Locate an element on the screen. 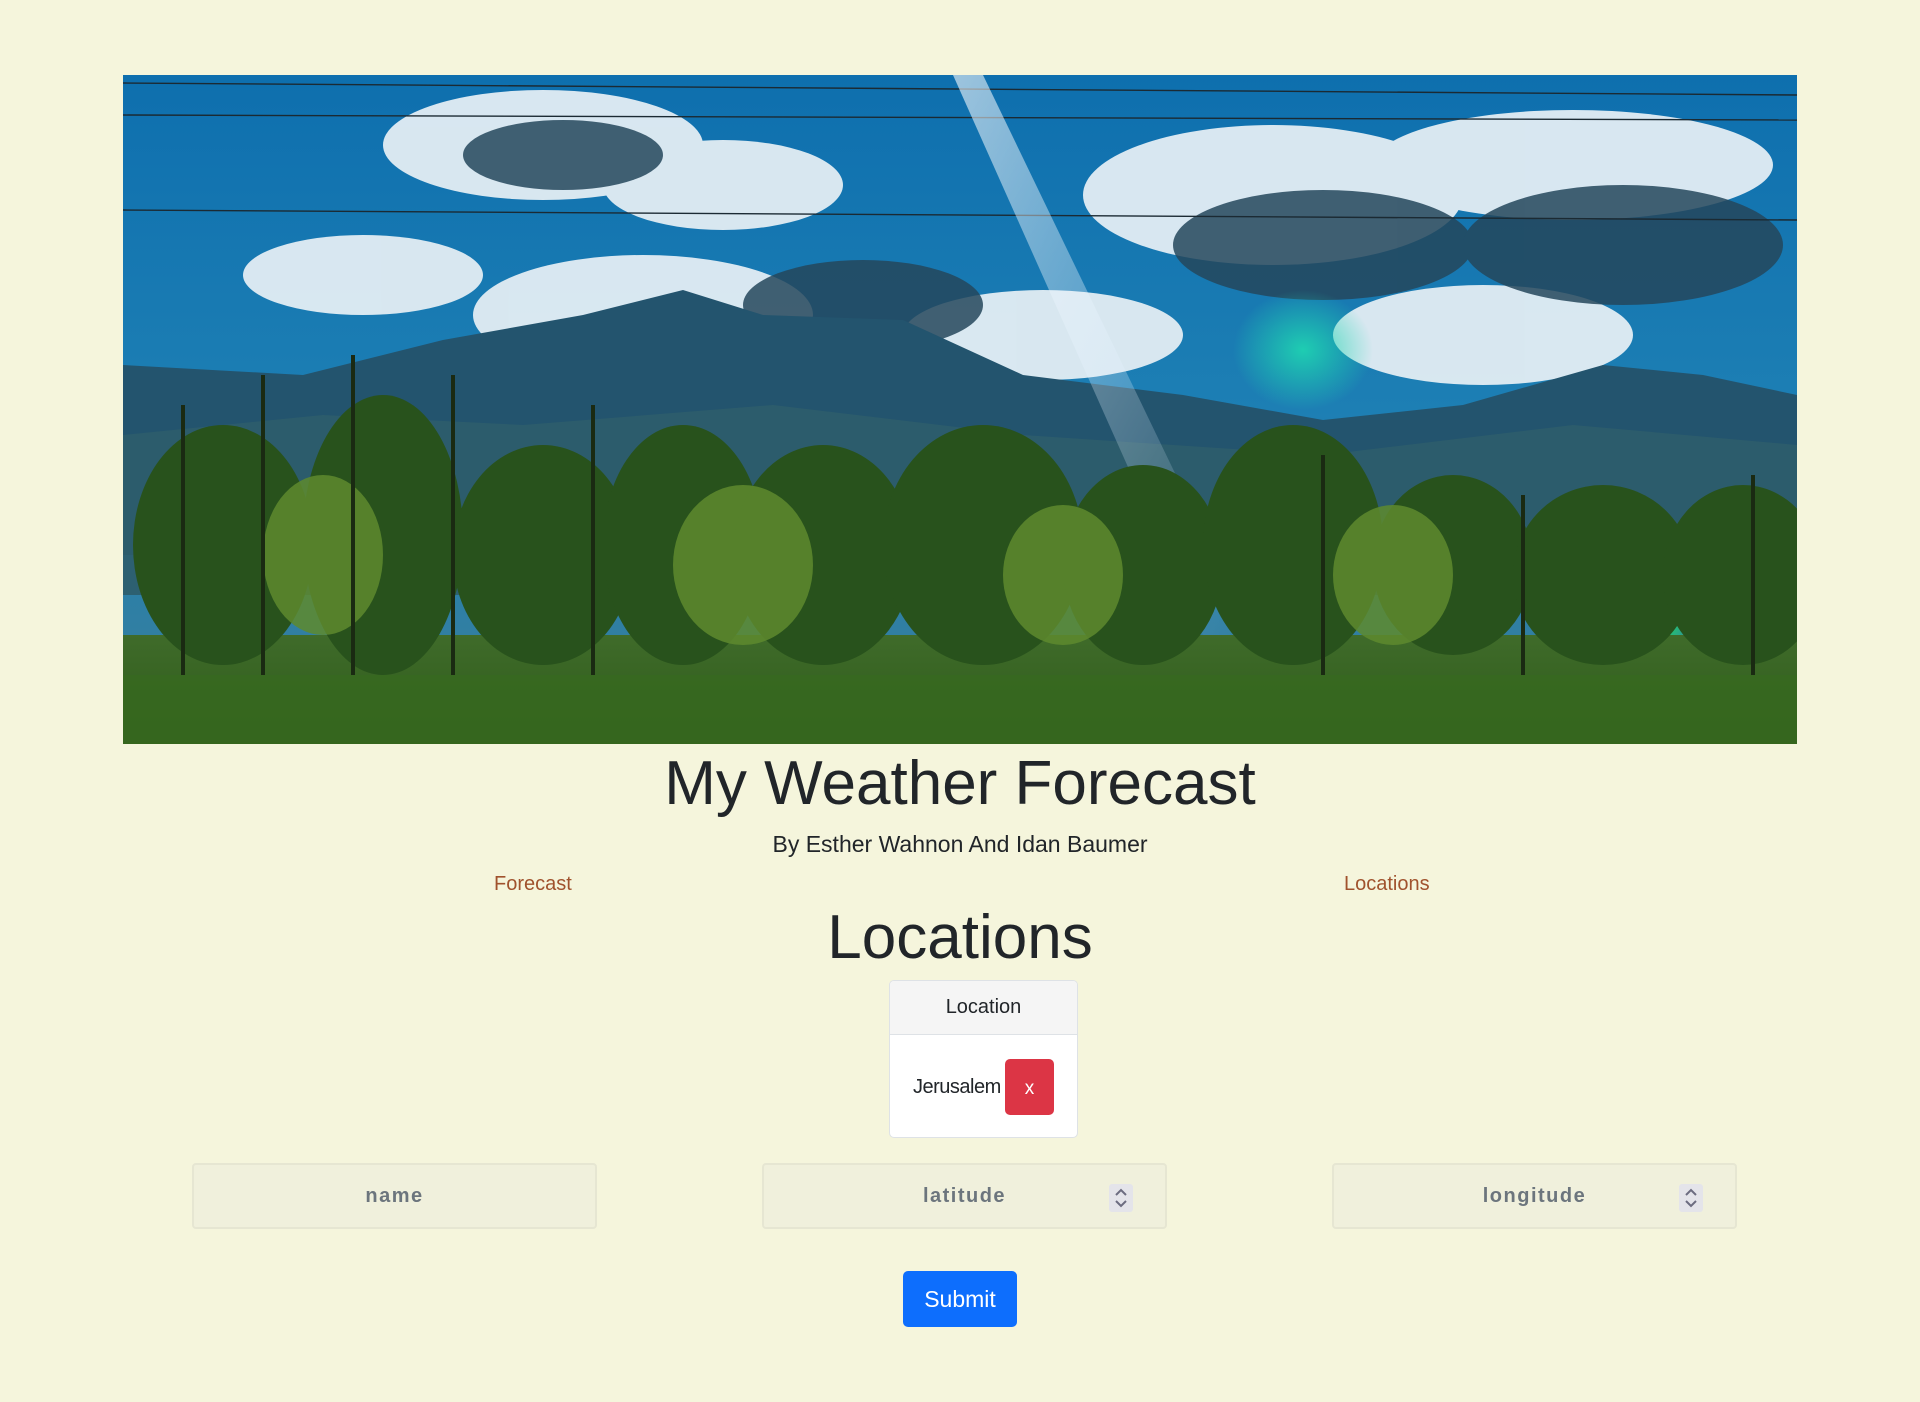  page-title: My Weather Forecast is located at coordinates (960, 783).